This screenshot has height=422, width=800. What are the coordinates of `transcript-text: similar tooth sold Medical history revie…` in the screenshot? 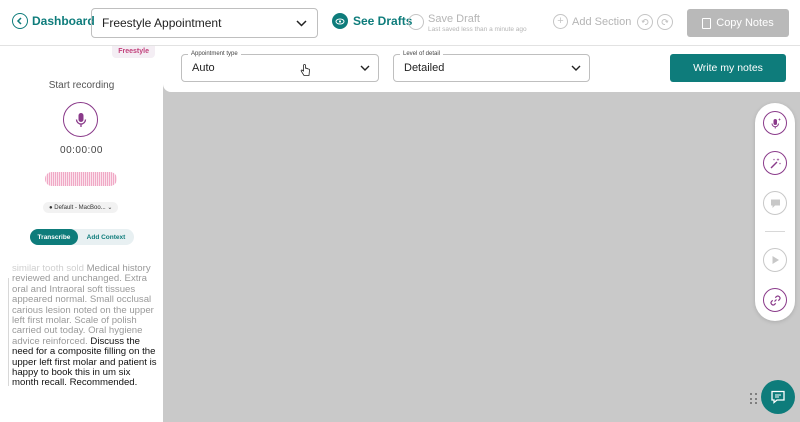 It's located at (84, 327).